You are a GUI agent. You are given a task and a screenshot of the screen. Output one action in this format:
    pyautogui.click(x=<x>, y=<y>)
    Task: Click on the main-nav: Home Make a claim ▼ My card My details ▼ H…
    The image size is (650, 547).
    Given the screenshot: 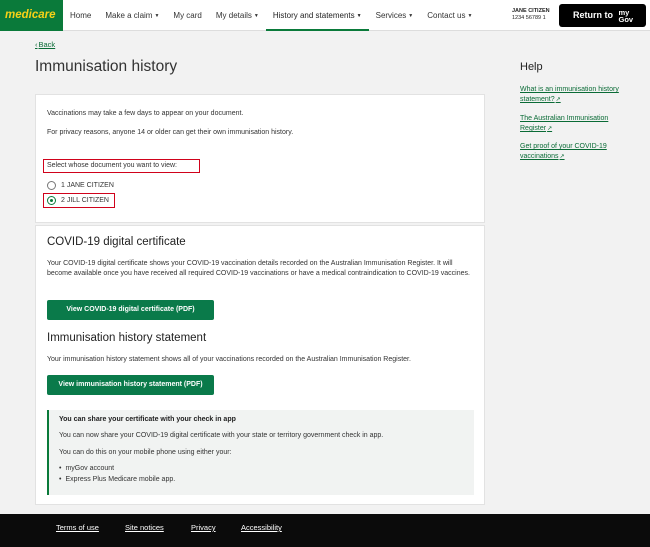 What is the action you would take?
    pyautogui.click(x=271, y=15)
    